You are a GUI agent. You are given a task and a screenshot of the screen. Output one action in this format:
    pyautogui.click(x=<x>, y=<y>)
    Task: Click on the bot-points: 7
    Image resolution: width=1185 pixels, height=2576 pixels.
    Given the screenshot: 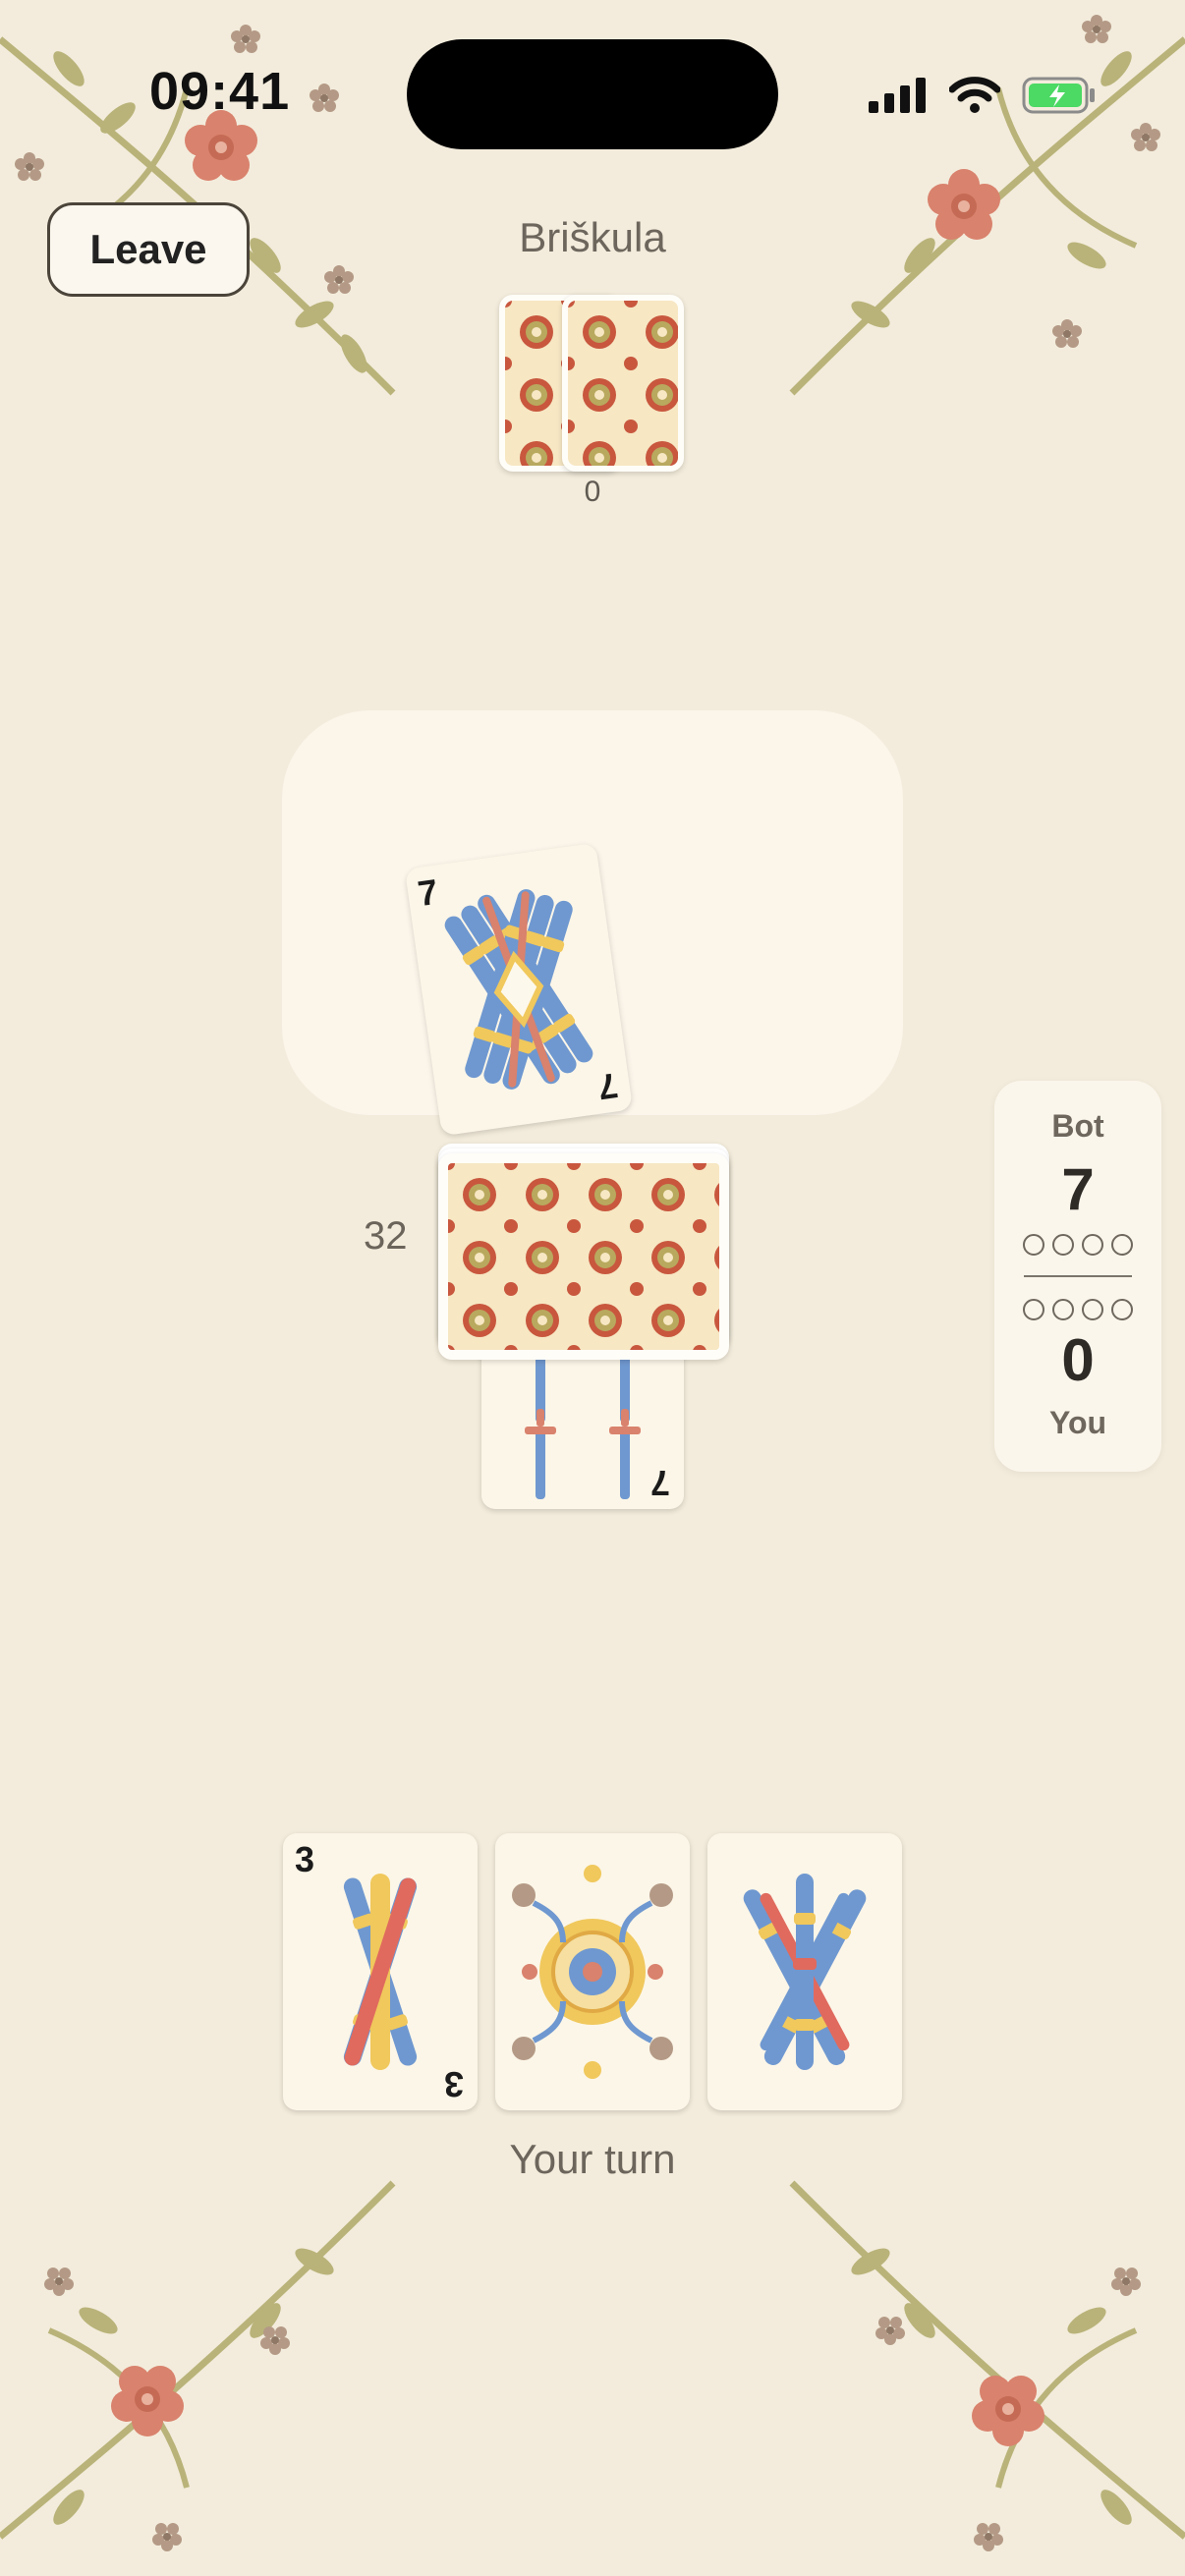 What is the action you would take?
    pyautogui.click(x=1078, y=1189)
    